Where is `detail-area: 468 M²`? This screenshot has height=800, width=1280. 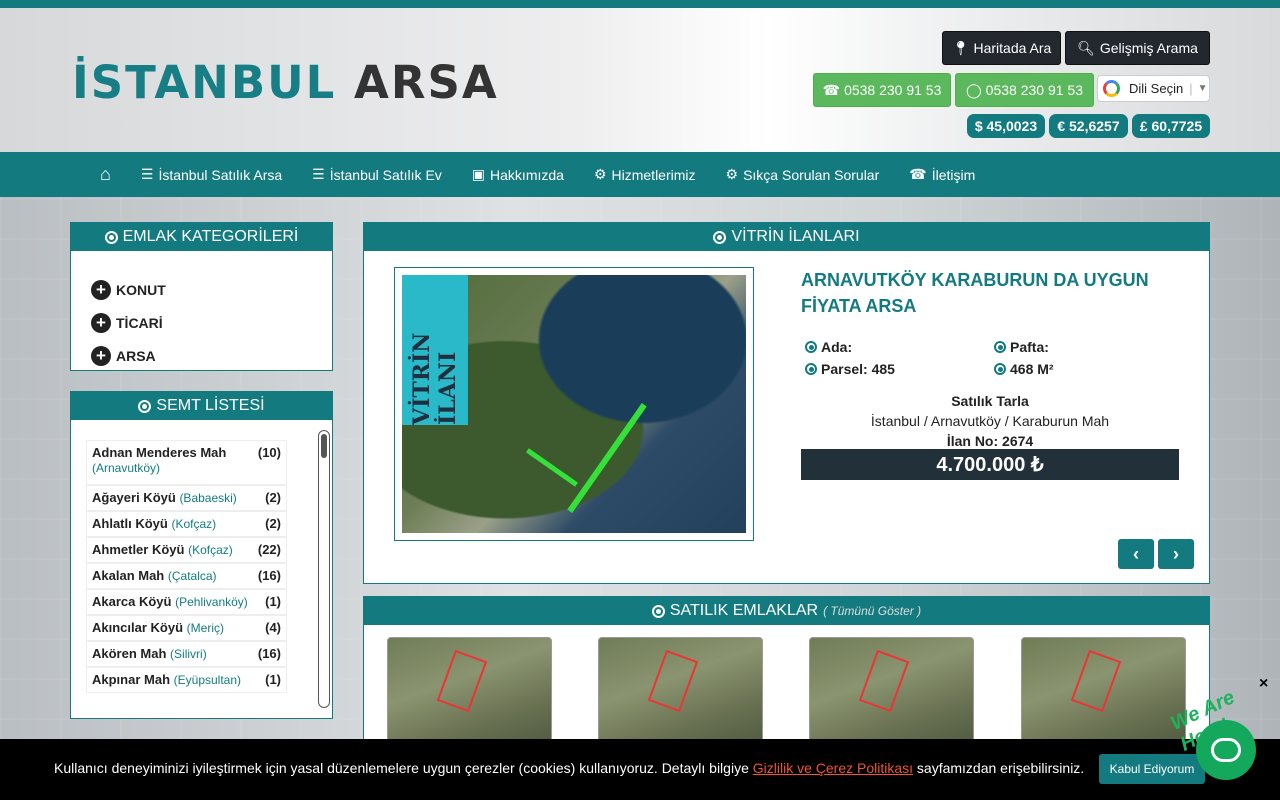 detail-area: 468 M² is located at coordinates (1024, 369).